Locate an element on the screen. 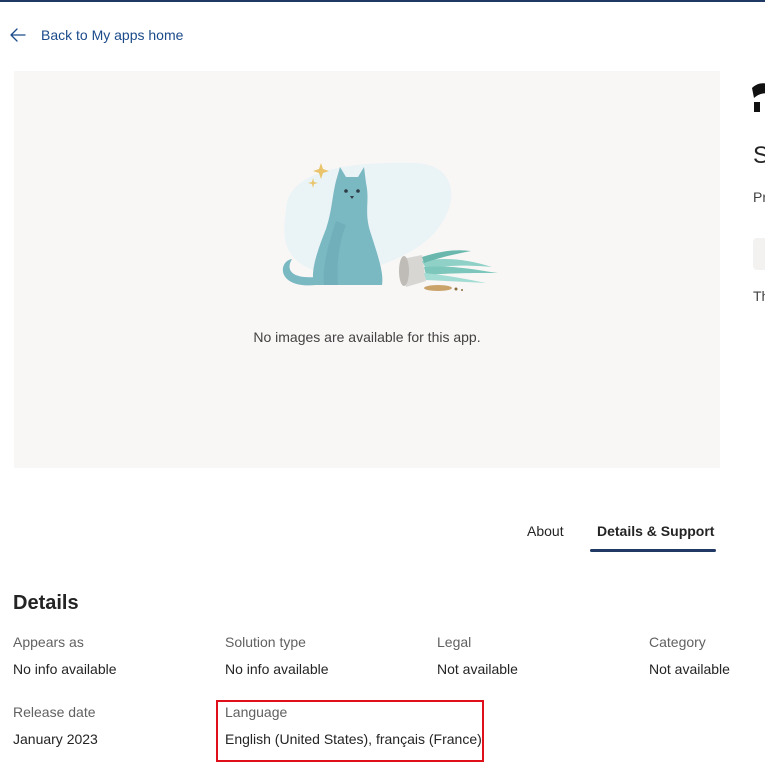  details-heading: Details is located at coordinates (46, 603).